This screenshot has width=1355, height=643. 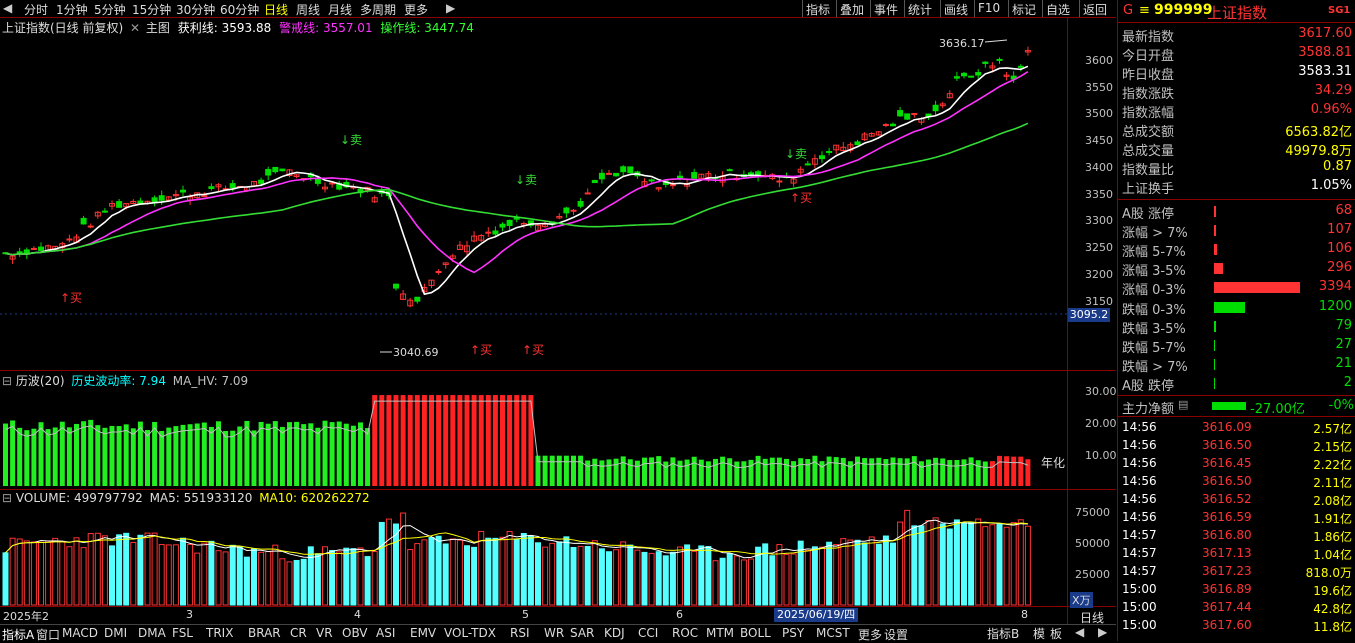 I want to click on indicator-tab-20: MTM, so click(x=720, y=633).